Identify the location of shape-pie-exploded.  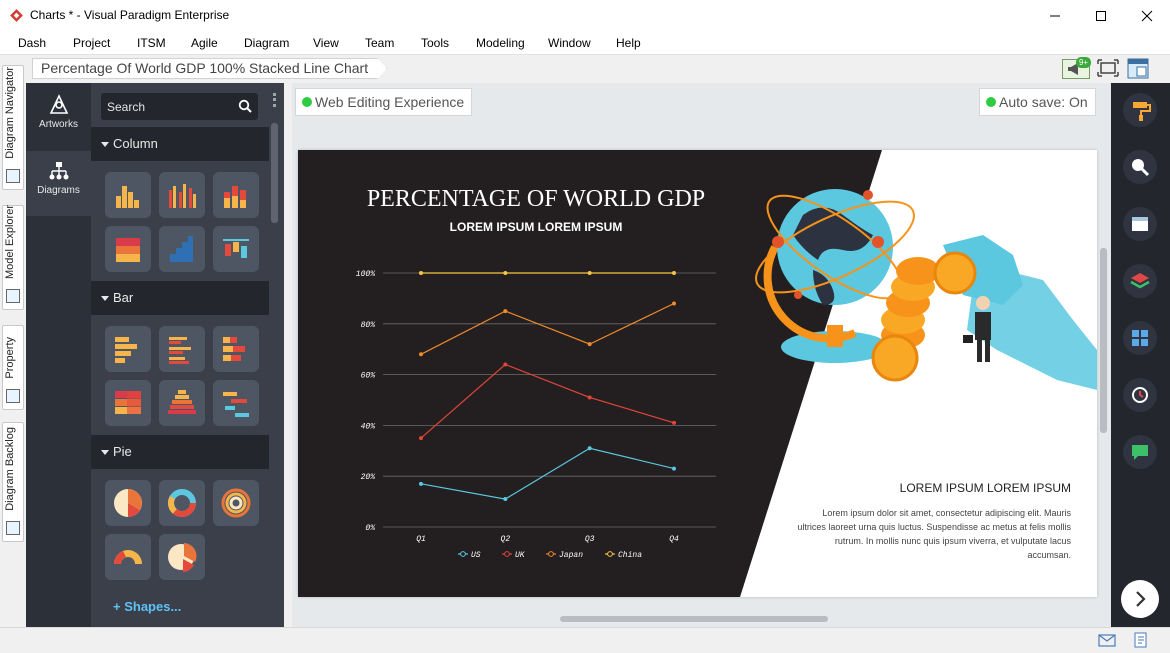
(182, 557).